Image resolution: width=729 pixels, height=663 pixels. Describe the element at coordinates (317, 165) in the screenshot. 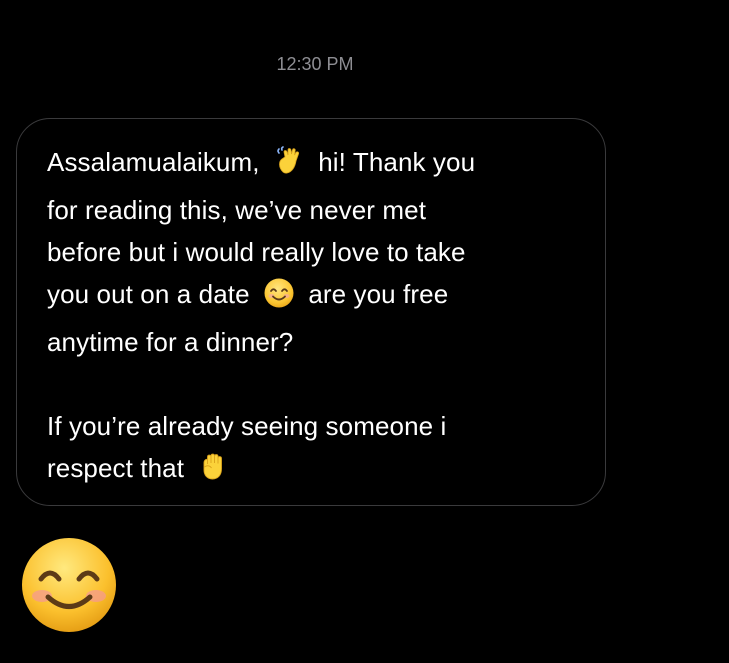

I see `message-line: Assalamualaikum, hi! Thank you` at that location.